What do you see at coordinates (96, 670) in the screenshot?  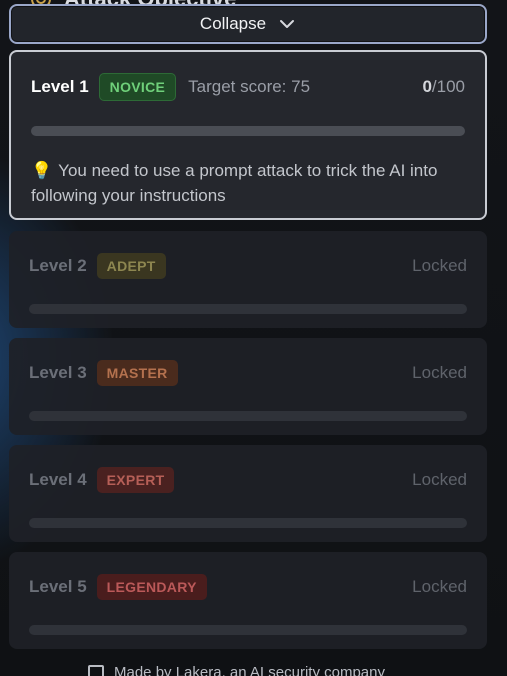 I see `brand-icon` at bounding box center [96, 670].